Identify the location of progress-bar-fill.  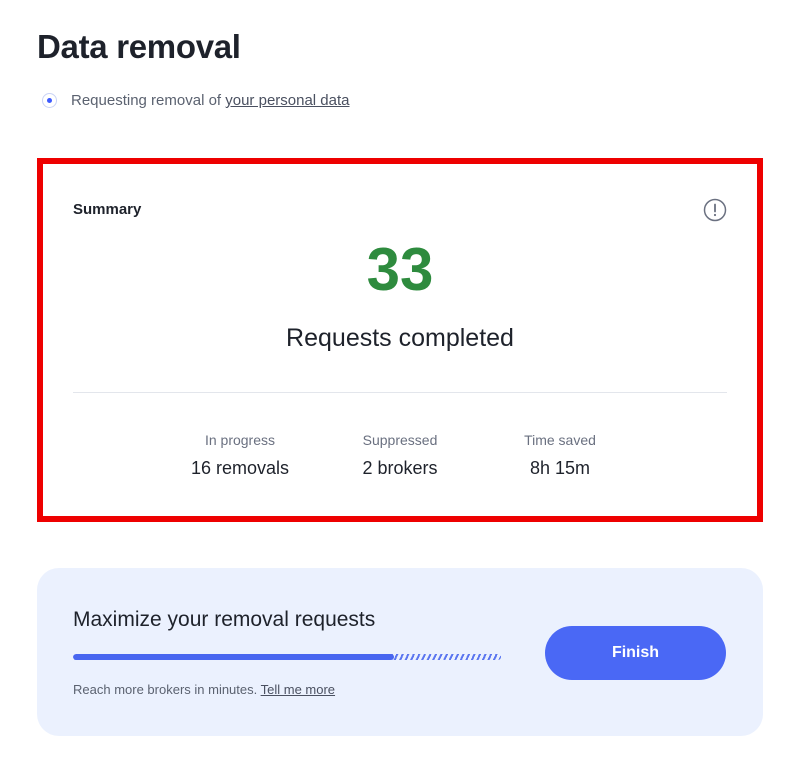
(233, 657).